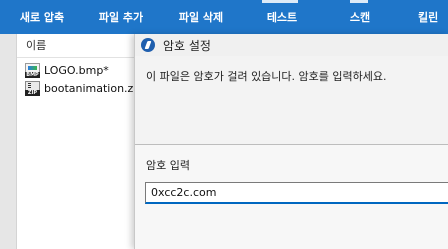  Describe the element at coordinates (168, 165) in the screenshot. I see `password-label: 암호 입력` at that location.